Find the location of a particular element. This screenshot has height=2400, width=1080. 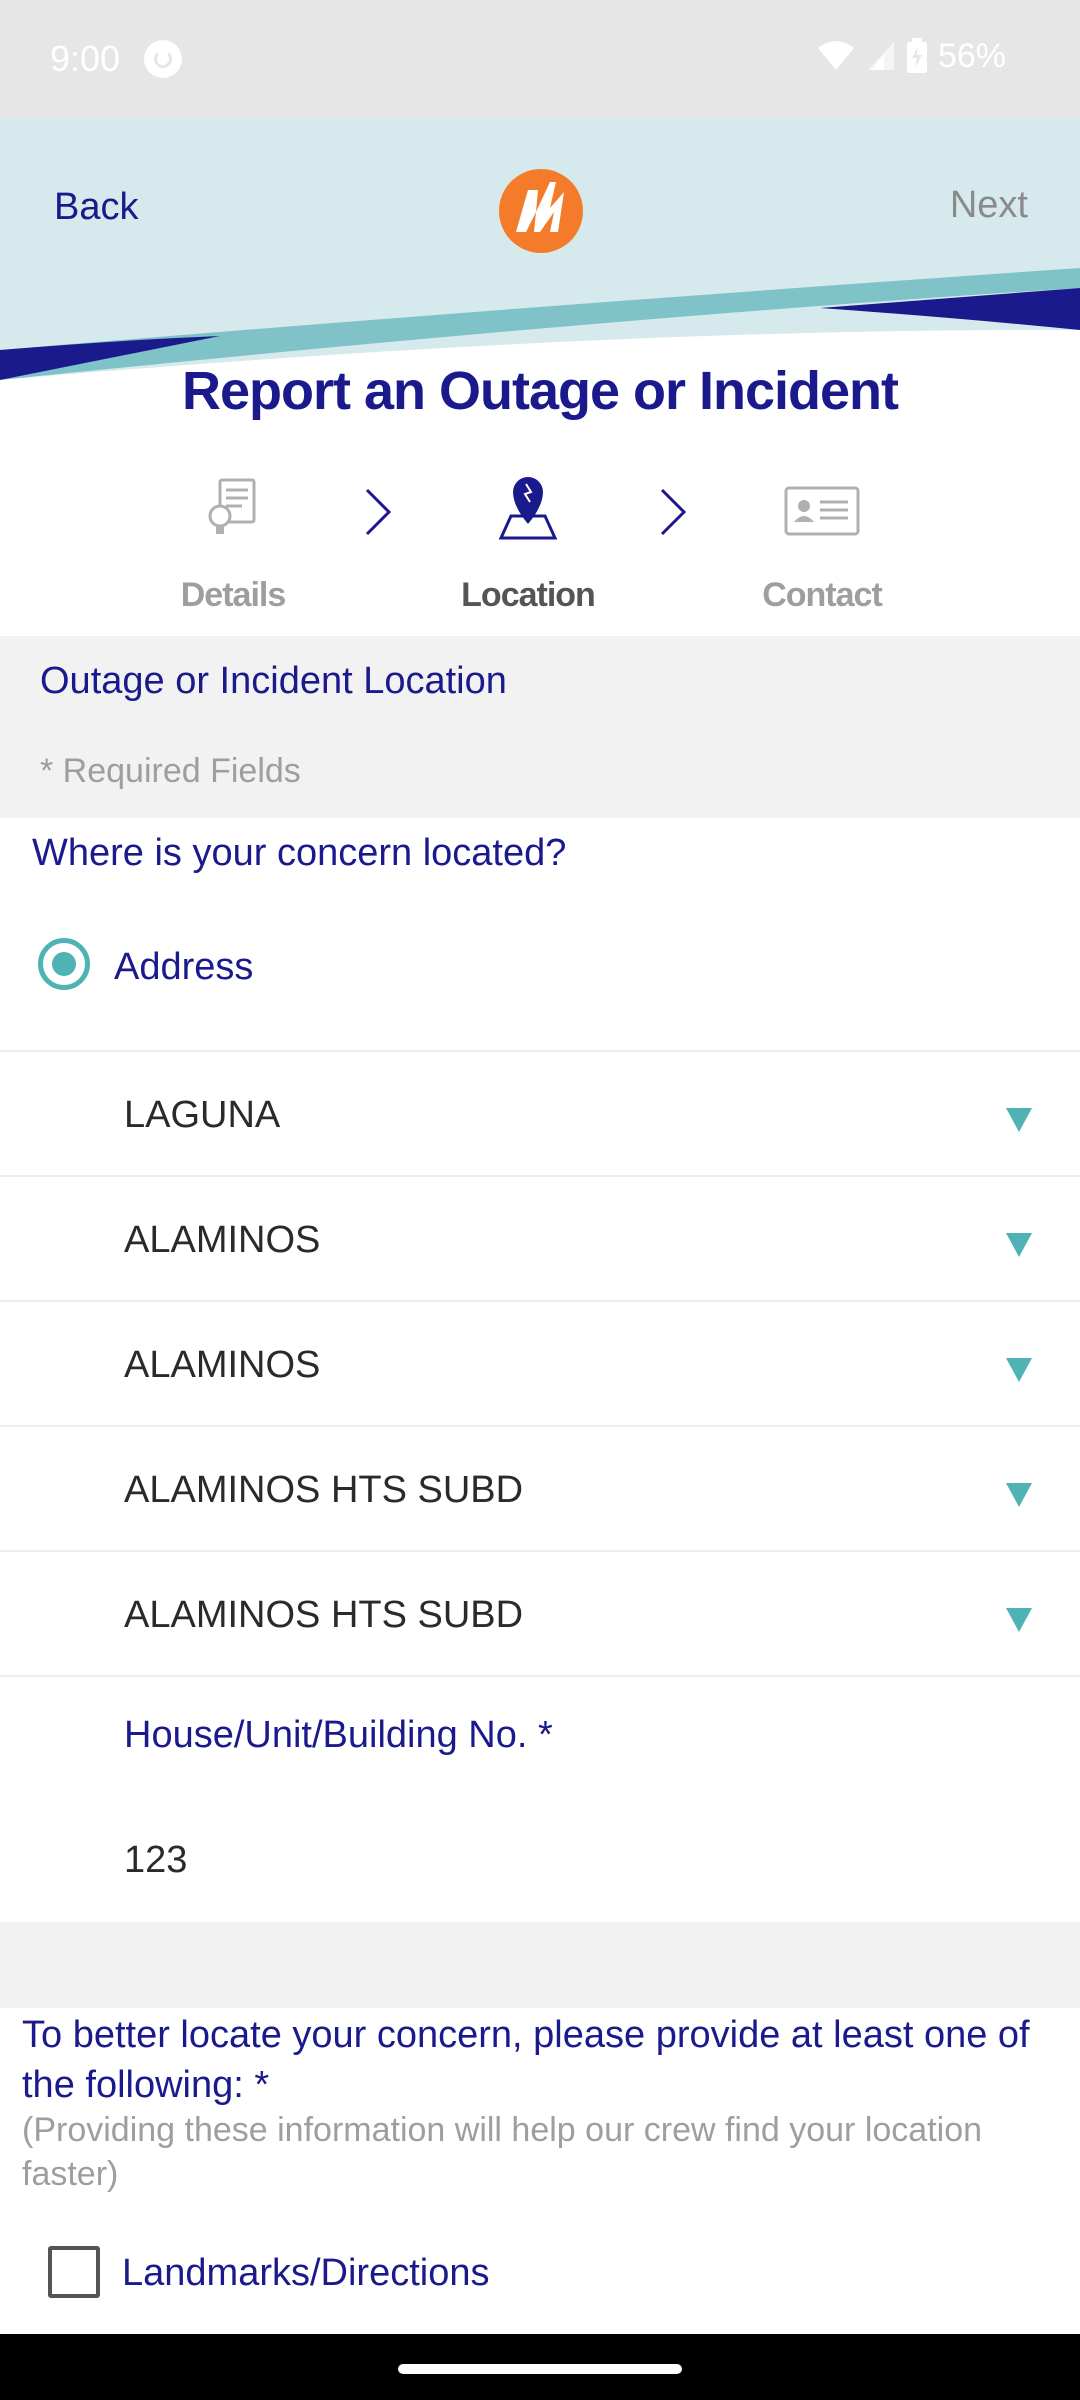

location-question: Where is your concern located? is located at coordinates (299, 853).